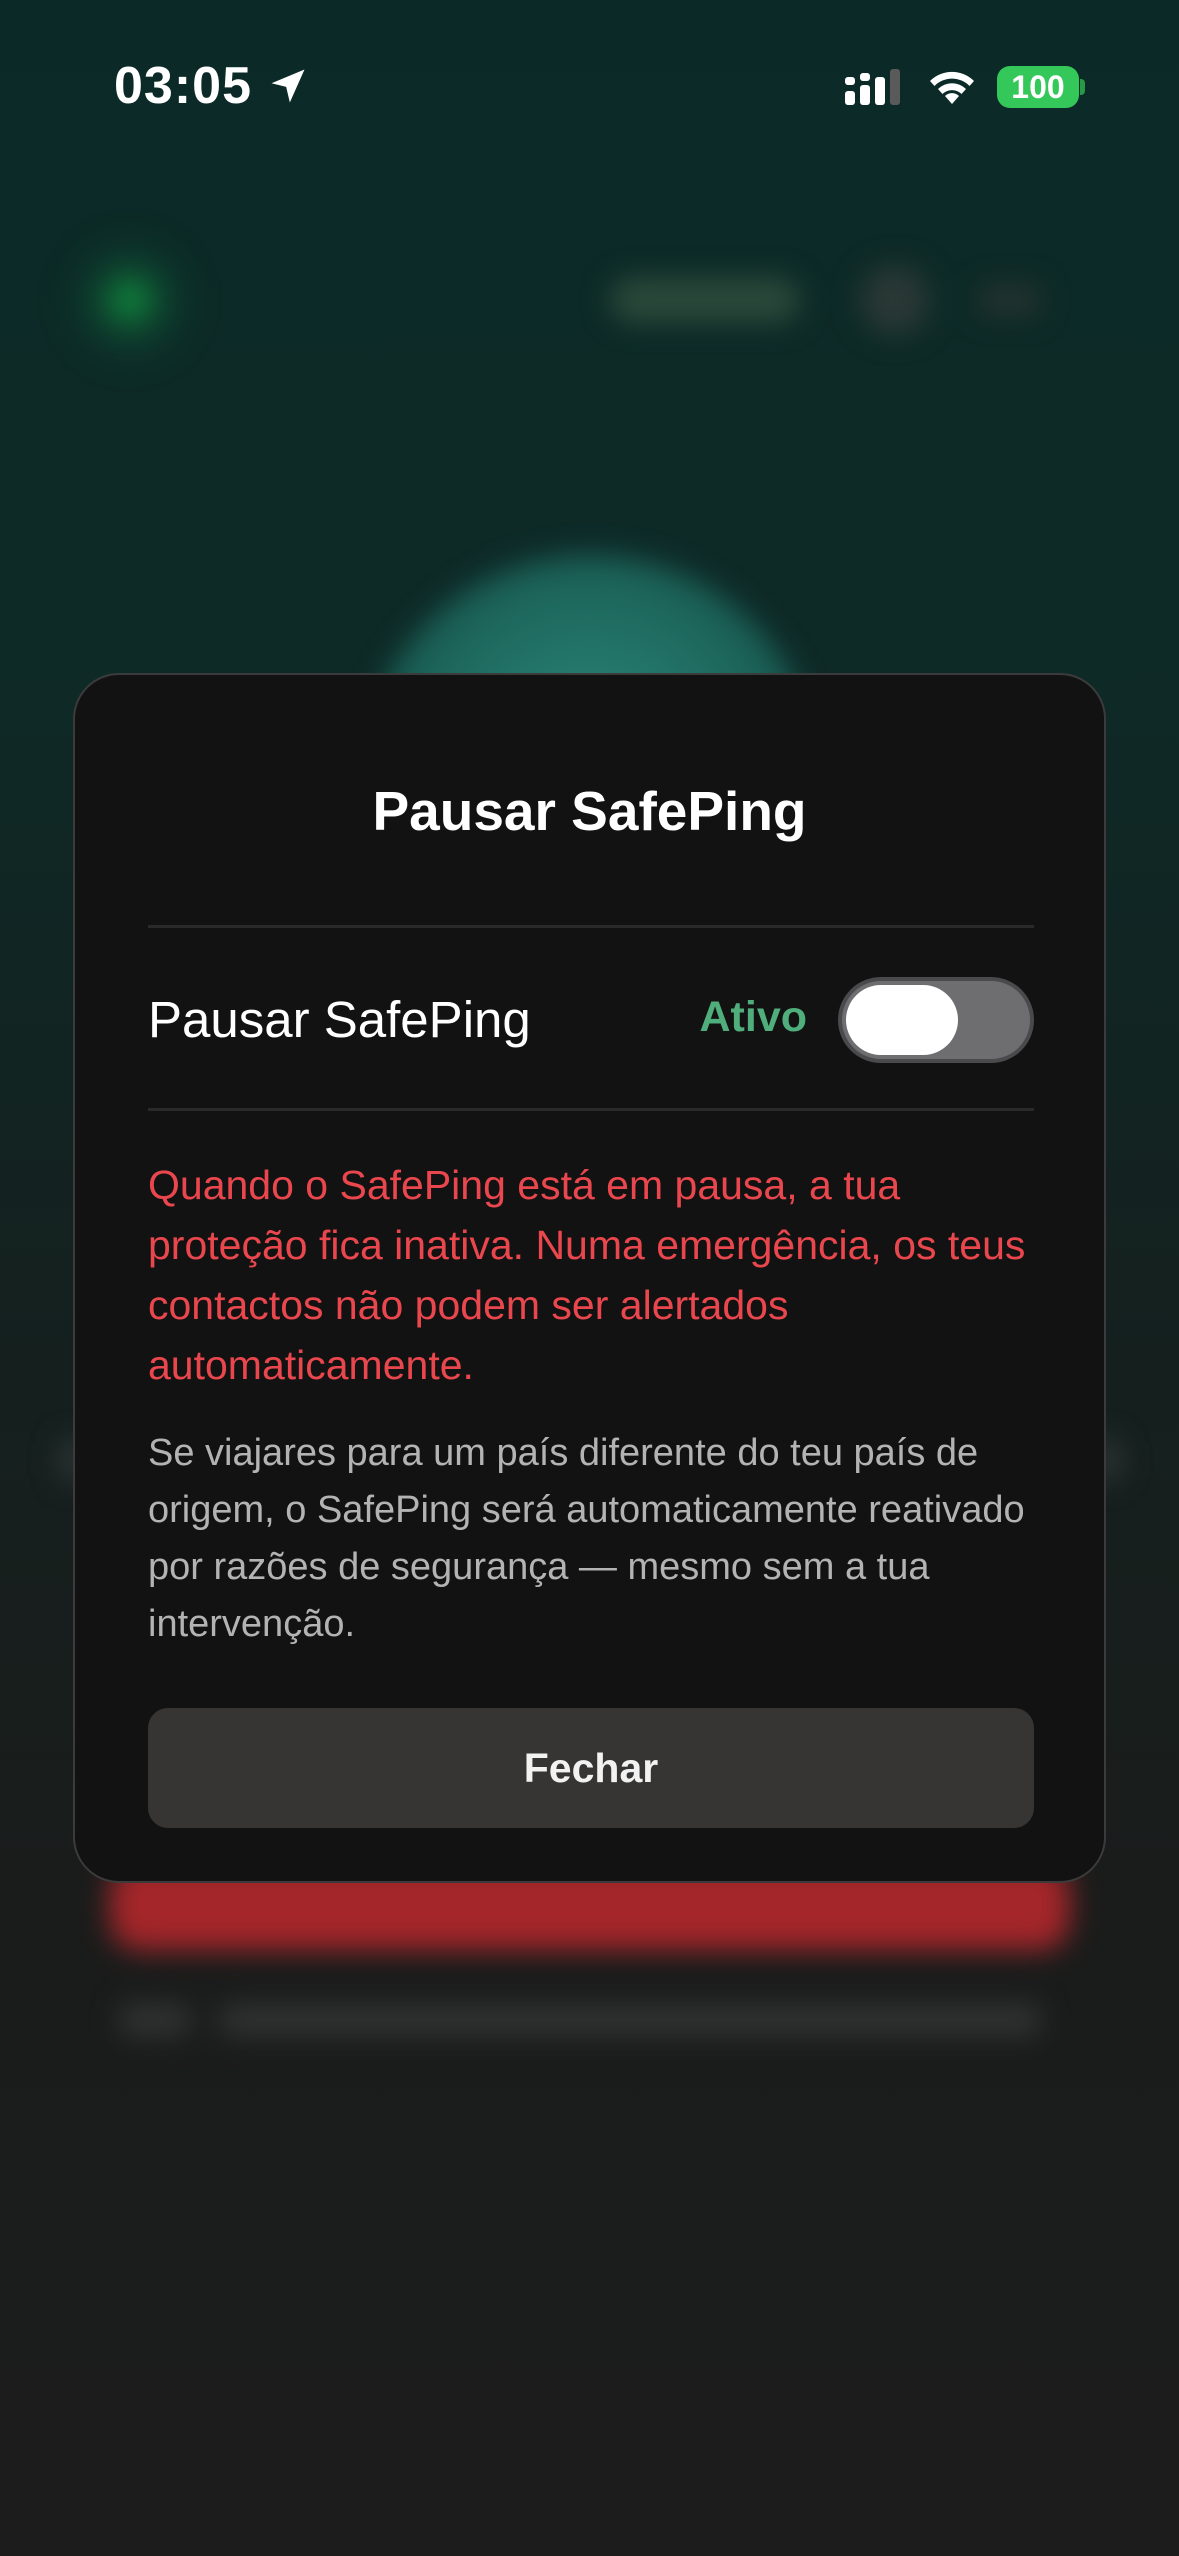 This screenshot has height=2556, width=1179. What do you see at coordinates (590, 2023) in the screenshot?
I see `background-footer-note` at bounding box center [590, 2023].